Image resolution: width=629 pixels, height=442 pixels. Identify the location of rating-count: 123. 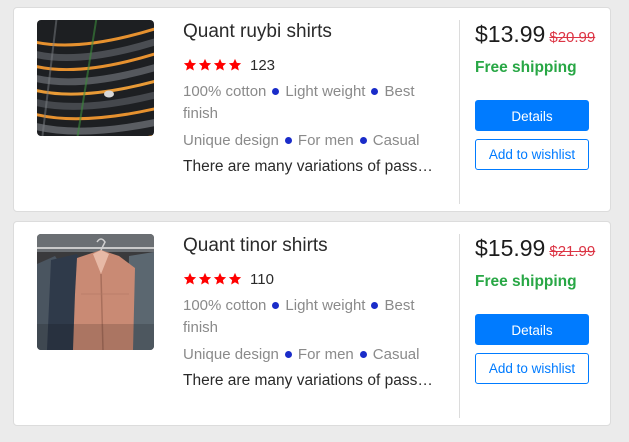
(263, 65).